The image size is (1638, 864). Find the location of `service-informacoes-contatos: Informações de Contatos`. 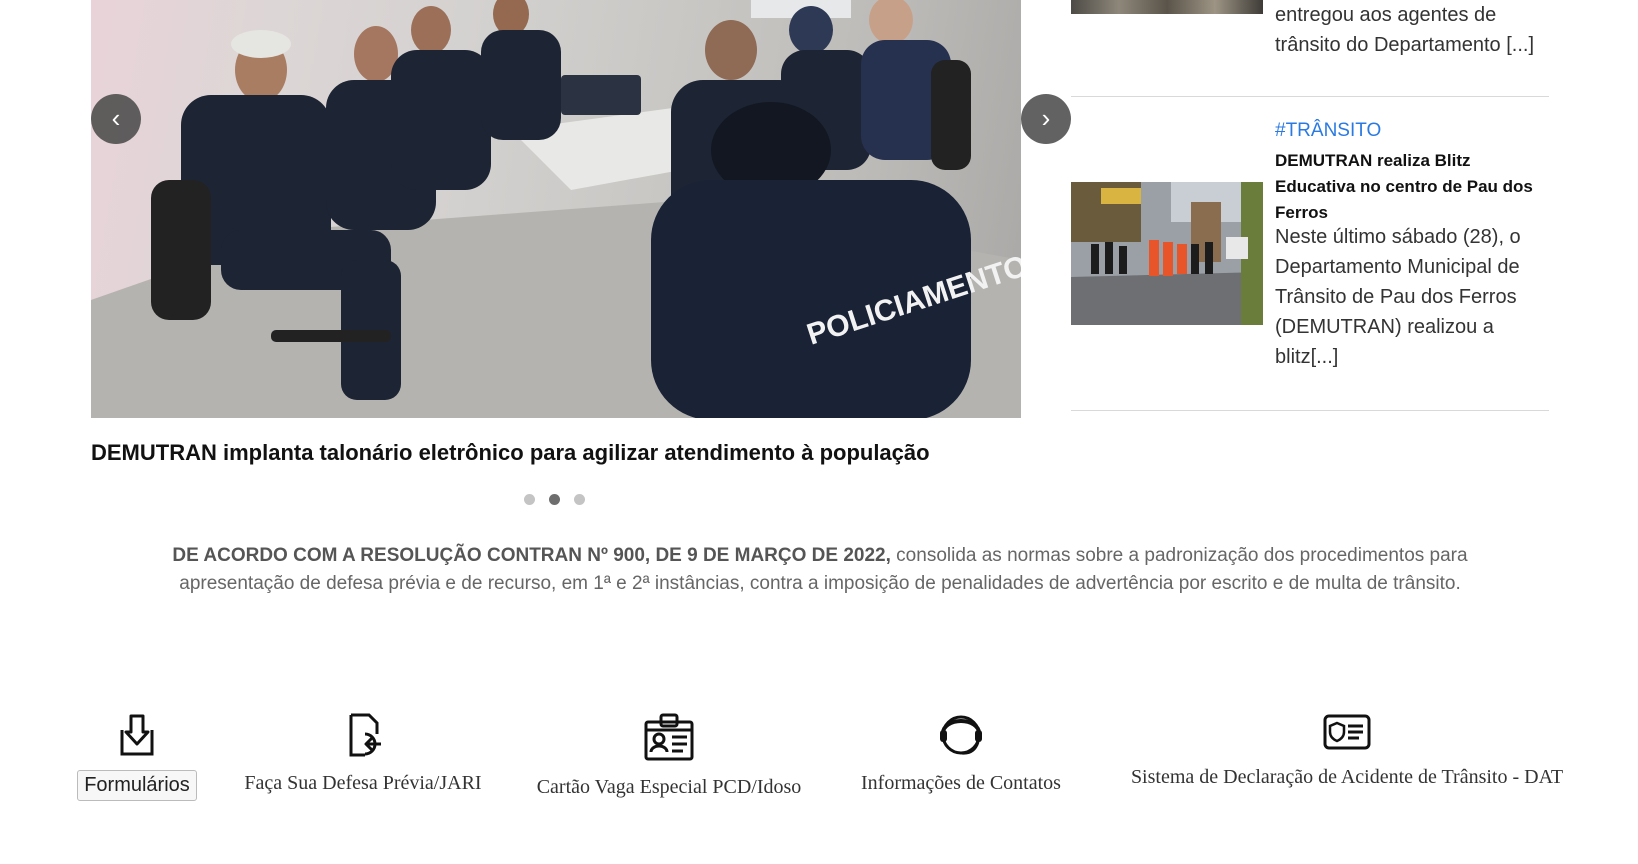

service-informacoes-contatos: Informações de Contatos is located at coordinates (961, 753).